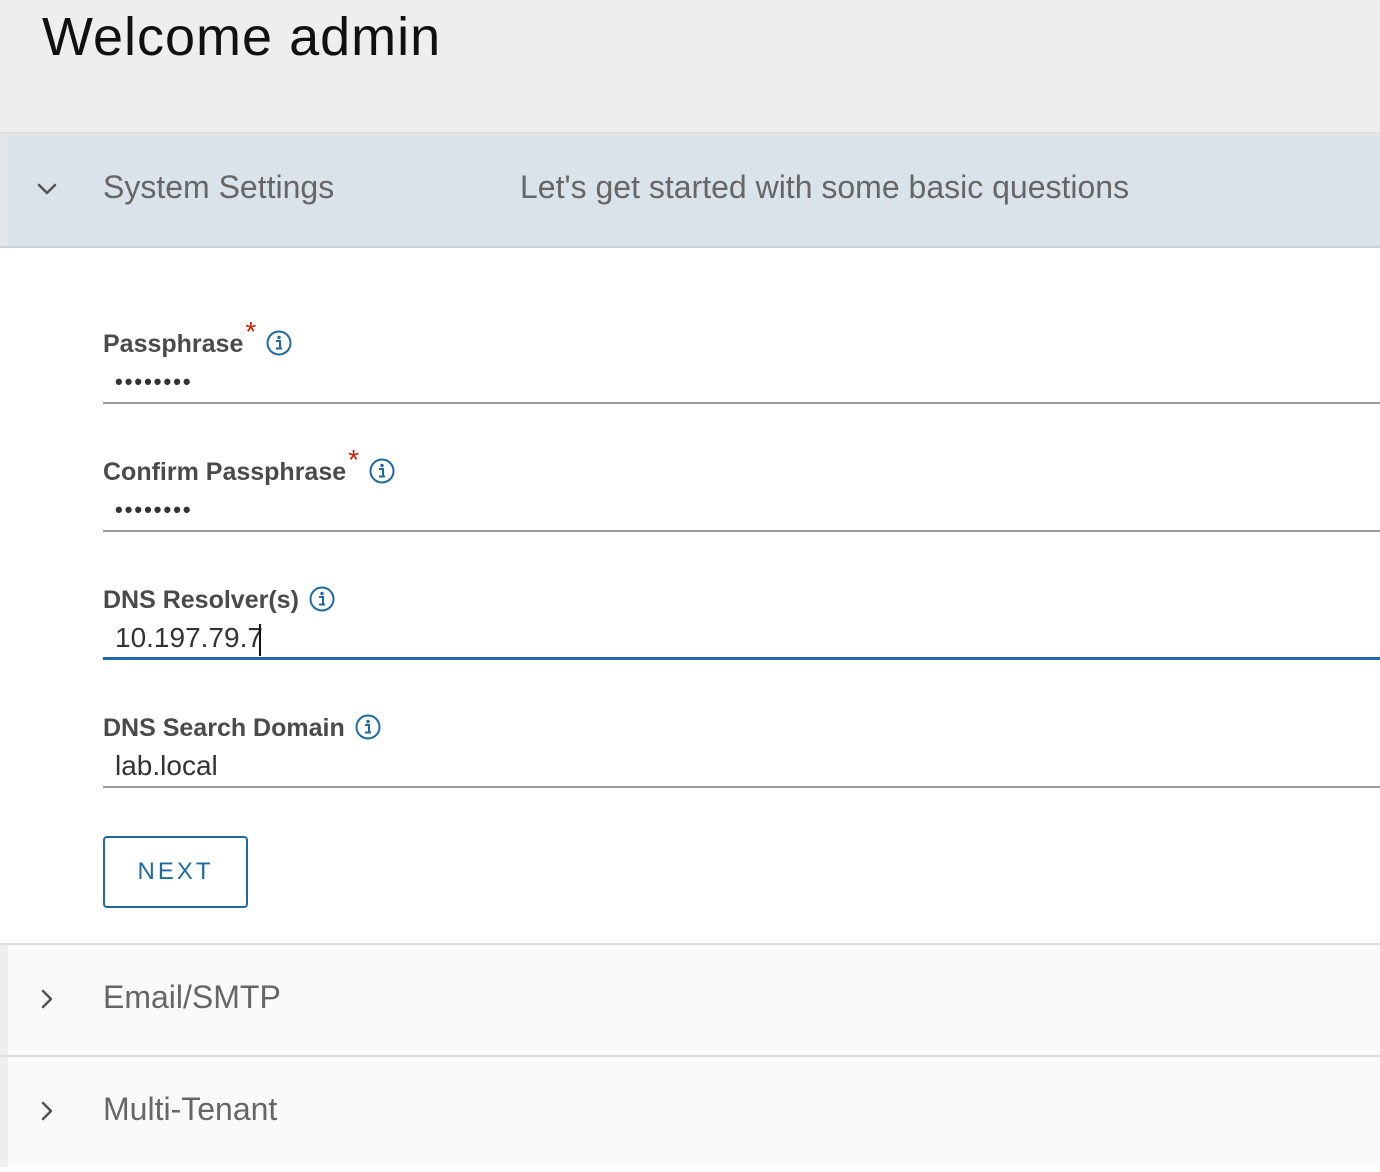 This screenshot has width=1380, height=1172. What do you see at coordinates (175, 872) in the screenshot?
I see `next-button: NEXT` at bounding box center [175, 872].